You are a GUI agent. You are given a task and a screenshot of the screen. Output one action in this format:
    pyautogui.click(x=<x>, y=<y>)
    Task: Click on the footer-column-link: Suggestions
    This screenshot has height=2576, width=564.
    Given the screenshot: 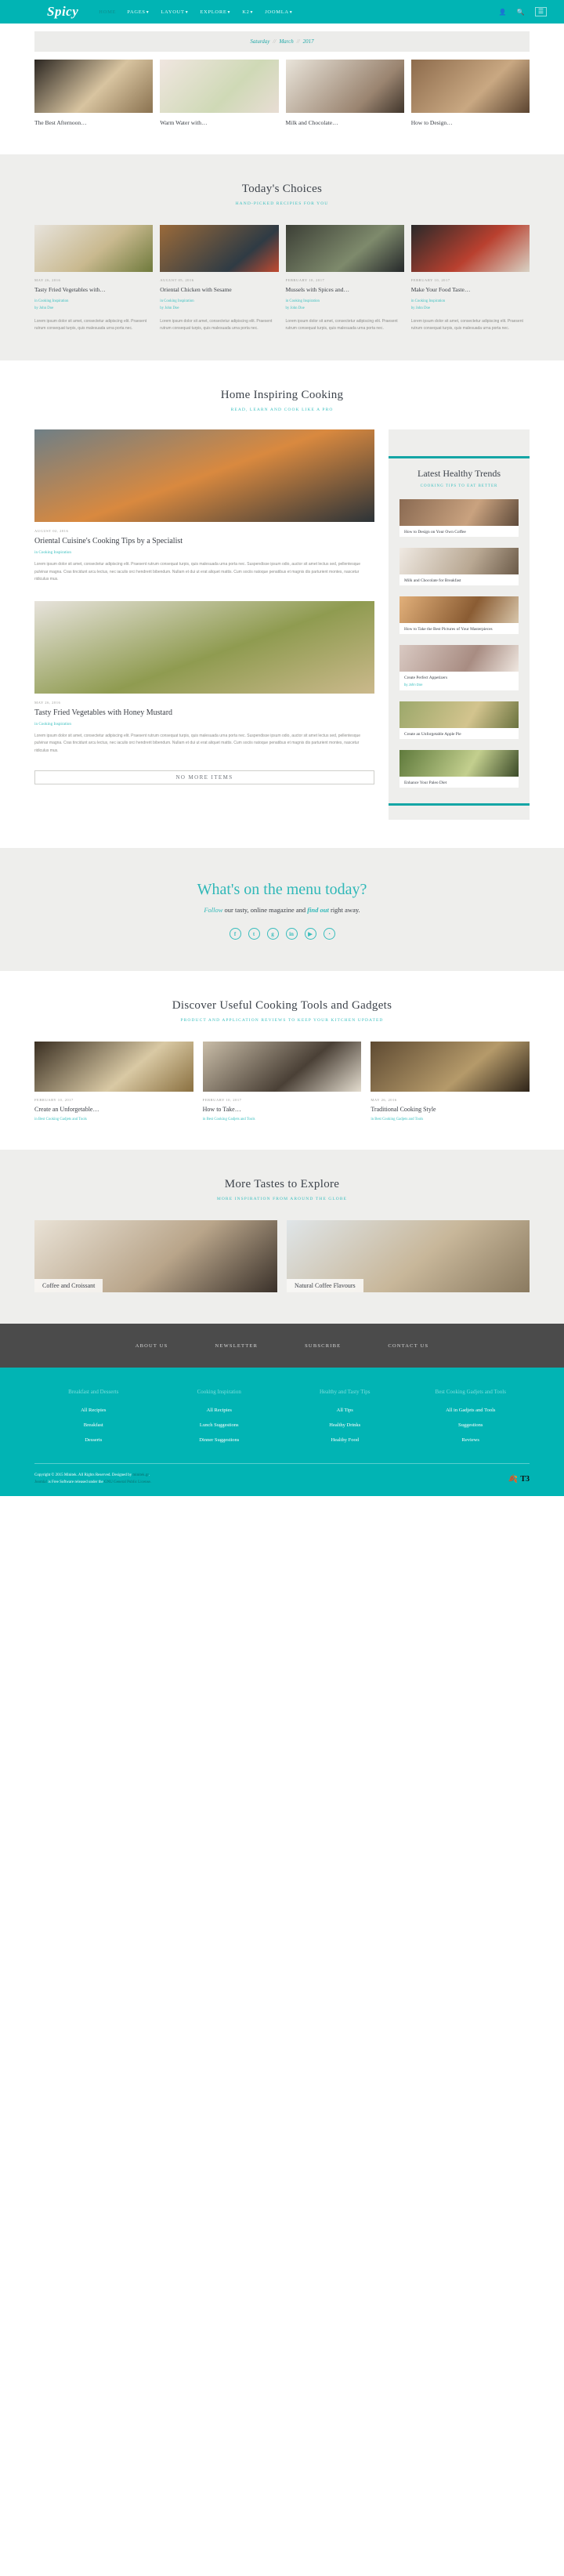 What is the action you would take?
    pyautogui.click(x=471, y=1425)
    